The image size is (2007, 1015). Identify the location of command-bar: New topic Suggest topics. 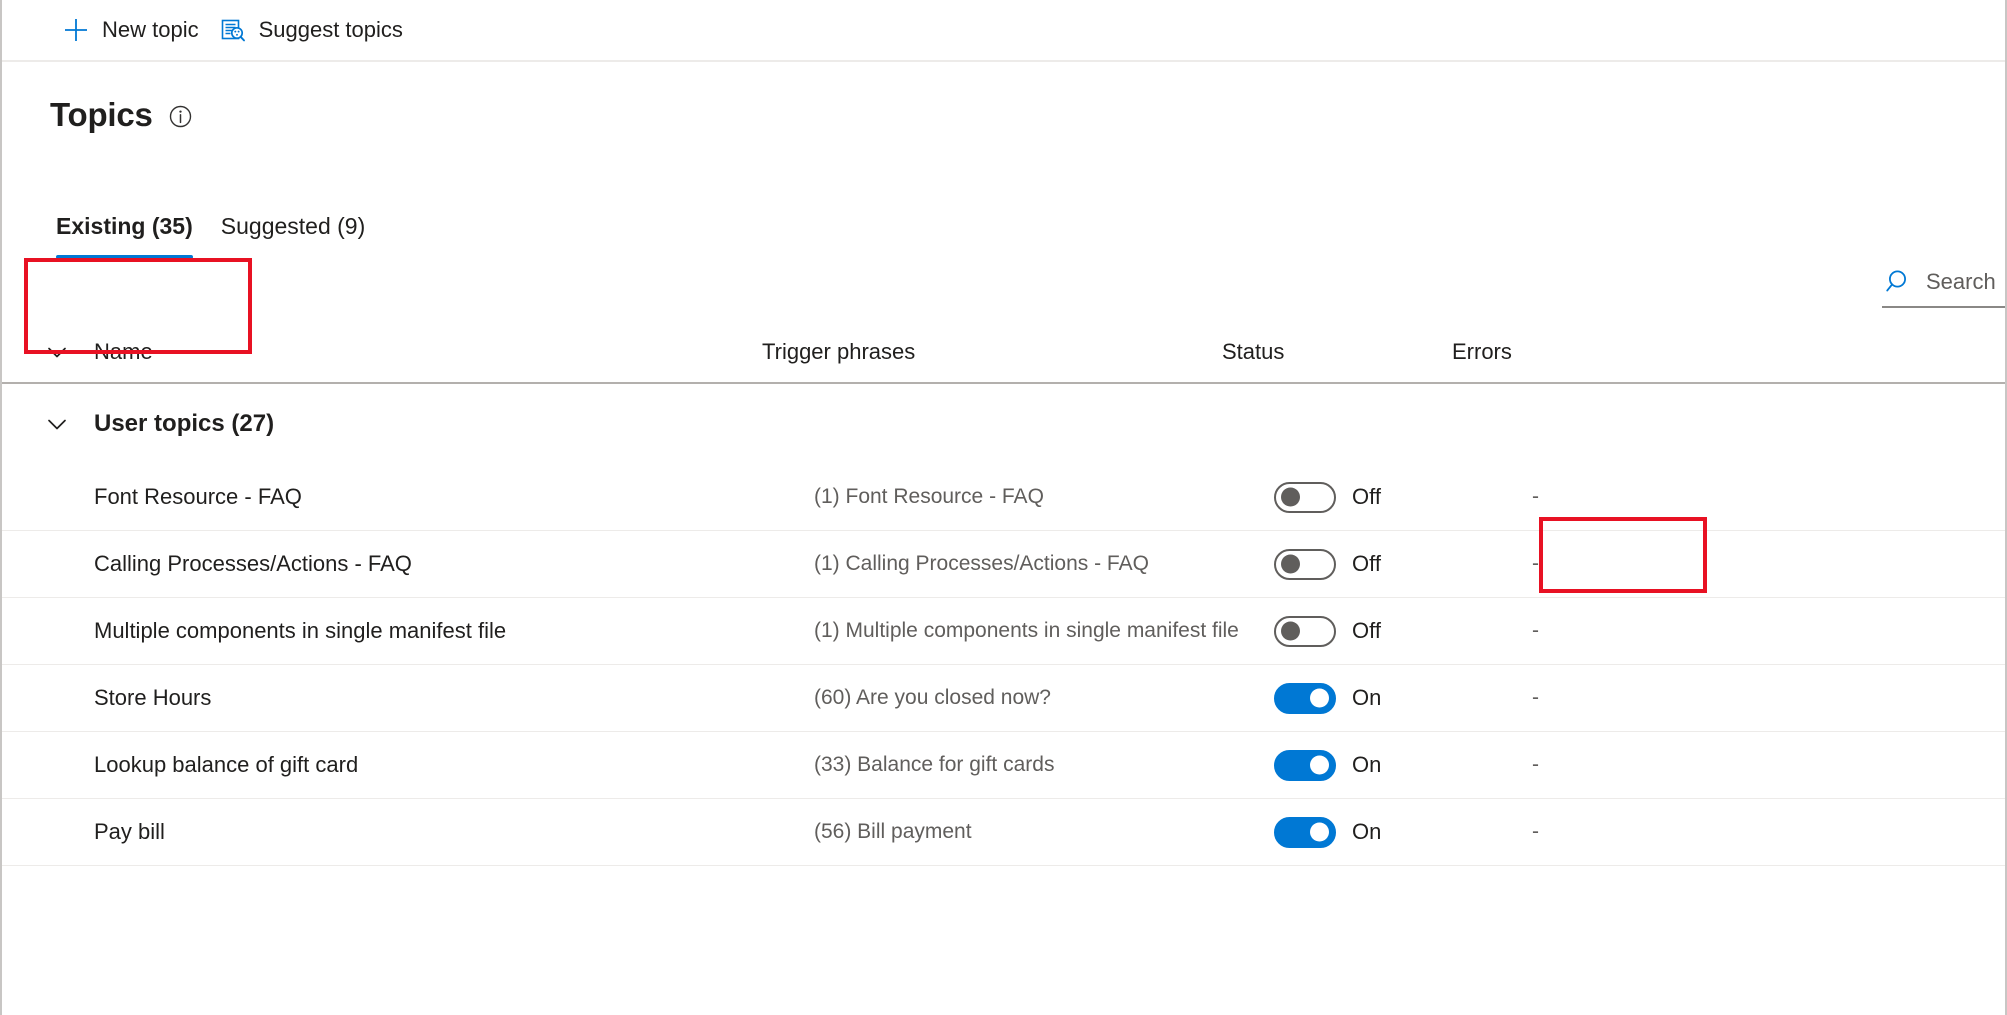
(1003, 31).